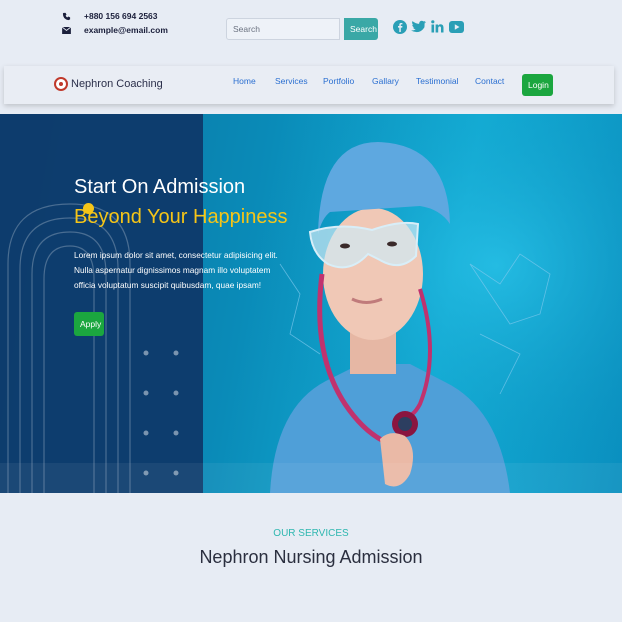 The width and height of the screenshot is (622, 622). What do you see at coordinates (126, 30) in the screenshot?
I see `email-address: example@email.com` at bounding box center [126, 30].